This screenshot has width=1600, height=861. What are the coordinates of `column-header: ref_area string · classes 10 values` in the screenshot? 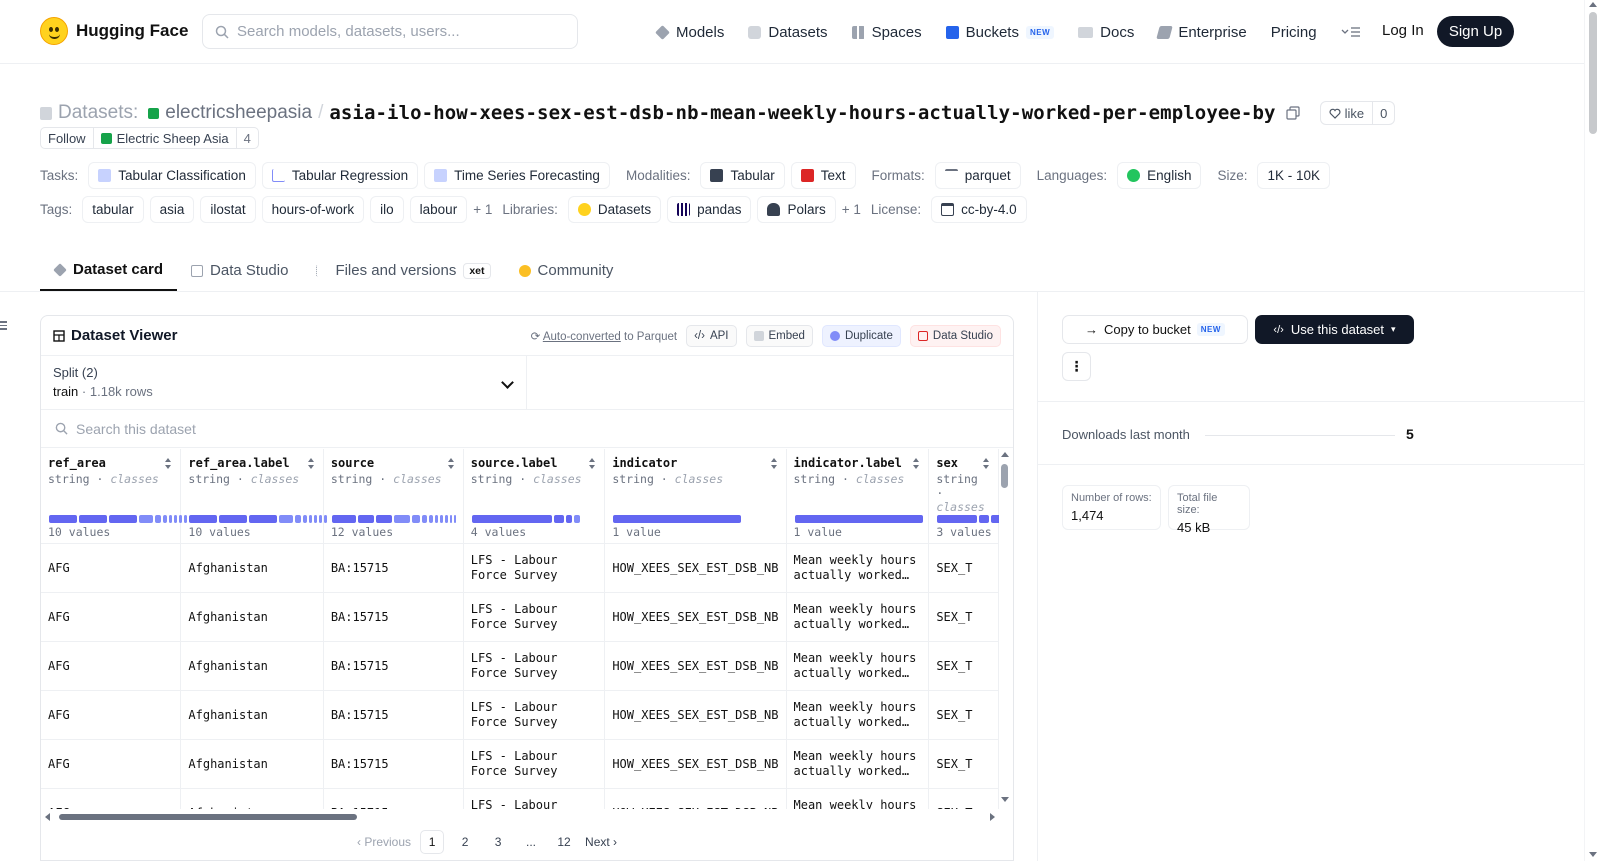 It's located at (114, 496).